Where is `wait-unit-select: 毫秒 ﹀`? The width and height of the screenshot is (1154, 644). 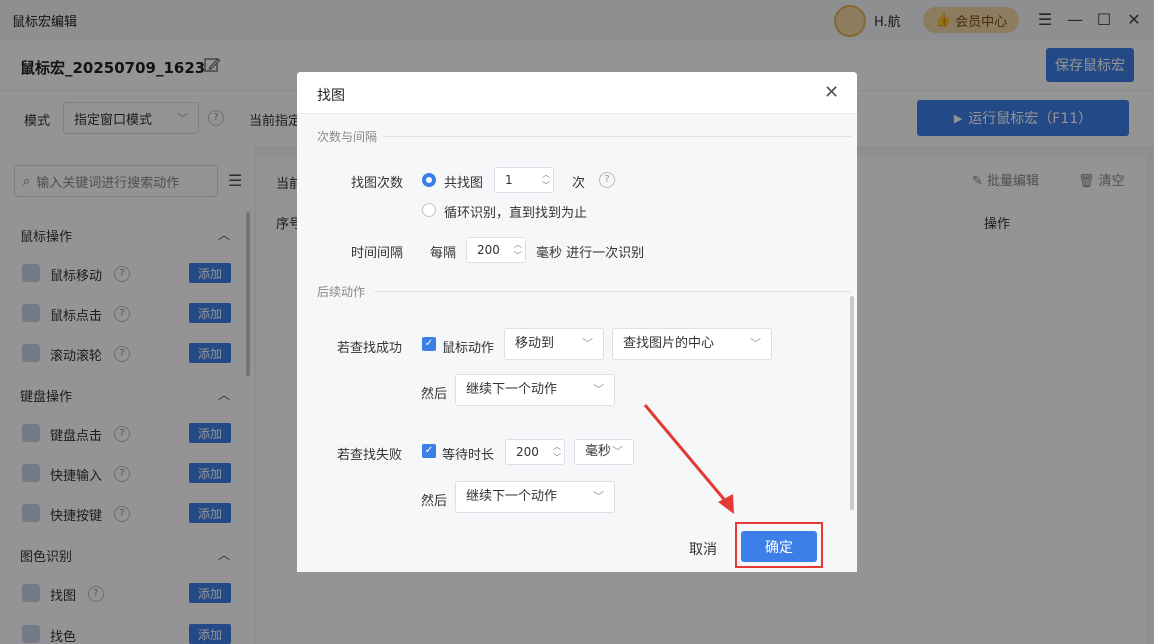 wait-unit-select: 毫秒 ﹀ is located at coordinates (604, 452).